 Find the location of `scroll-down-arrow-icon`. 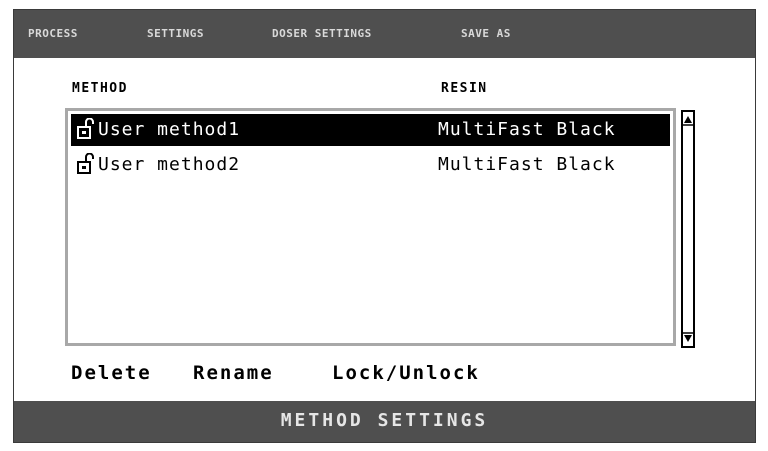

scroll-down-arrow-icon is located at coordinates (688, 338).